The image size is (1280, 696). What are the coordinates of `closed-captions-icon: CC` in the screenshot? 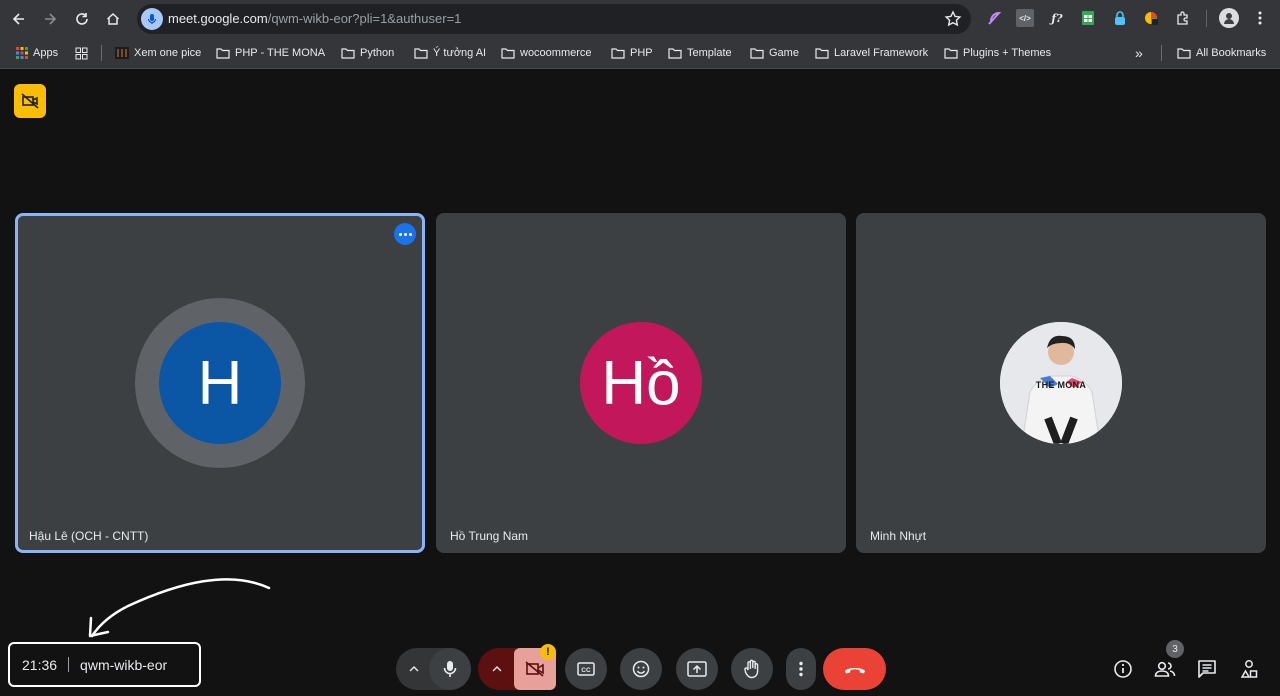 It's located at (586, 669).